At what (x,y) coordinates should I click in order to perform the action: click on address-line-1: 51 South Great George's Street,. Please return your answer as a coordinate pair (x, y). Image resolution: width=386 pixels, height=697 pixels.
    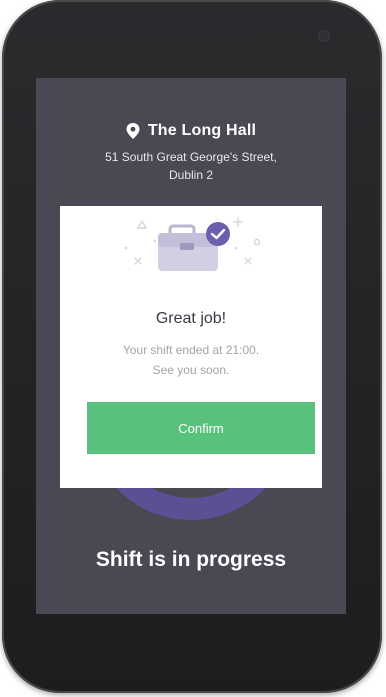
    Looking at the image, I should click on (191, 157).